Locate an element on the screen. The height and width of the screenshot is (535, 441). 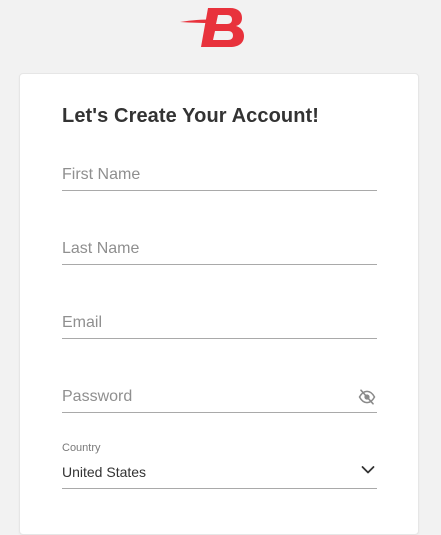
email-input is located at coordinates (219, 323).